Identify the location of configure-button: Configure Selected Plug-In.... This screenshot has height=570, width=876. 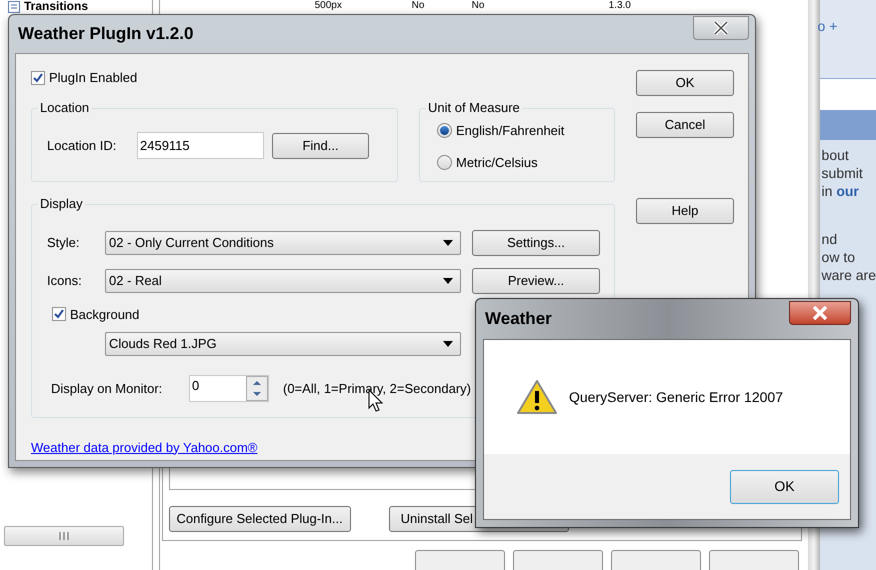
(259, 519).